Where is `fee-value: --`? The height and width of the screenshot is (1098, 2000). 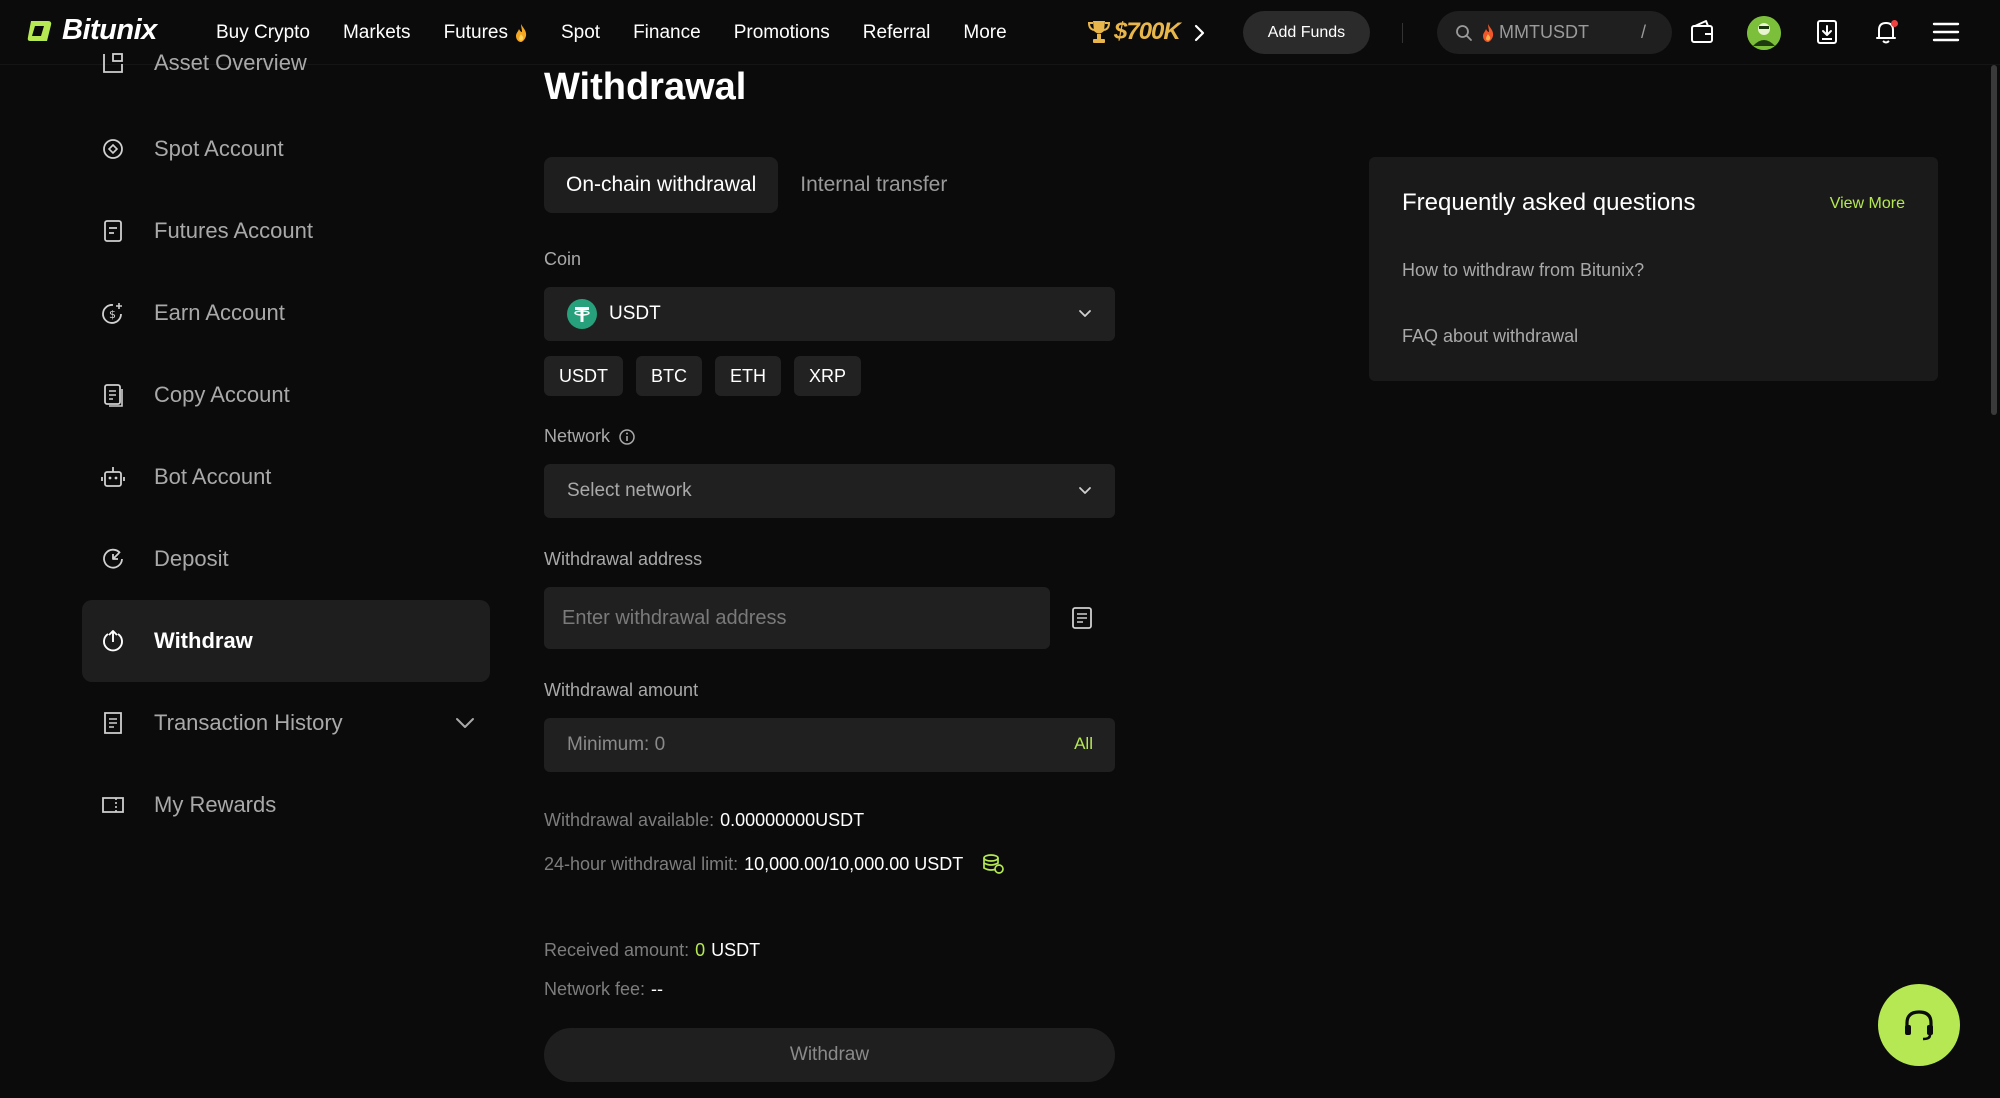 fee-value: -- is located at coordinates (657, 989).